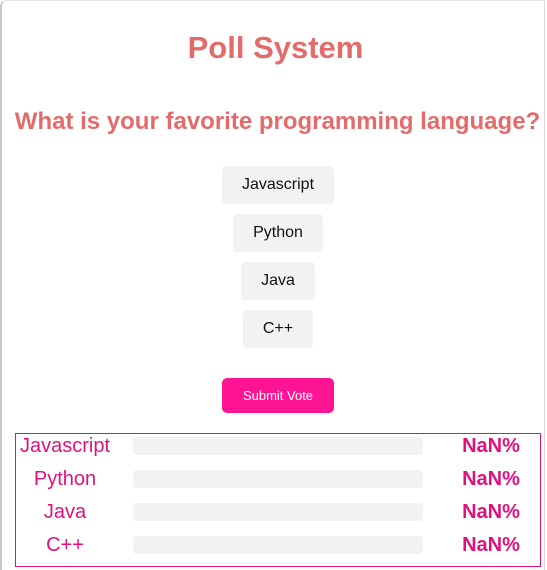 This screenshot has width=547, height=570. What do you see at coordinates (65, 479) in the screenshot?
I see `result-label: Python` at bounding box center [65, 479].